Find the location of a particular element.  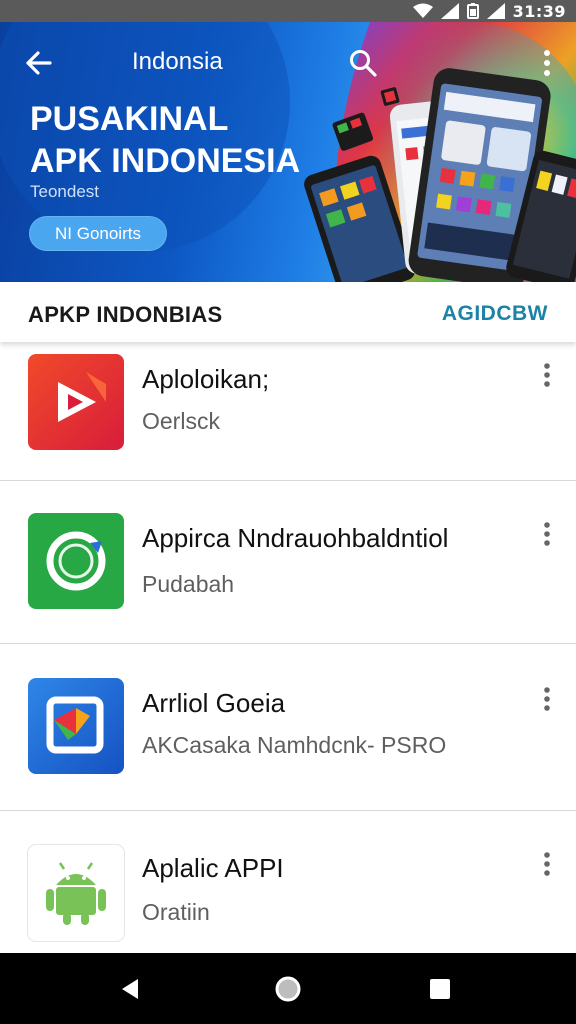

nav-back-button is located at coordinates (130, 989).